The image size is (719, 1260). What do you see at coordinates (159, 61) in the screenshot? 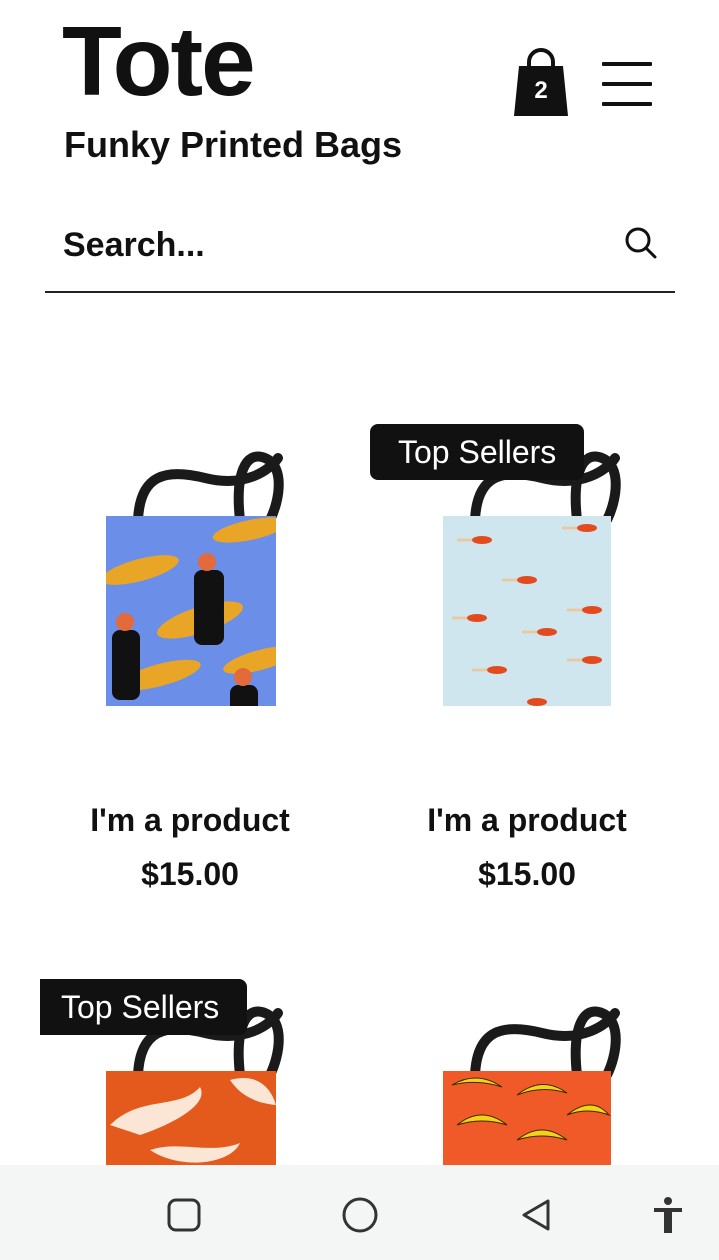
I see `brand-title: Tote` at bounding box center [159, 61].